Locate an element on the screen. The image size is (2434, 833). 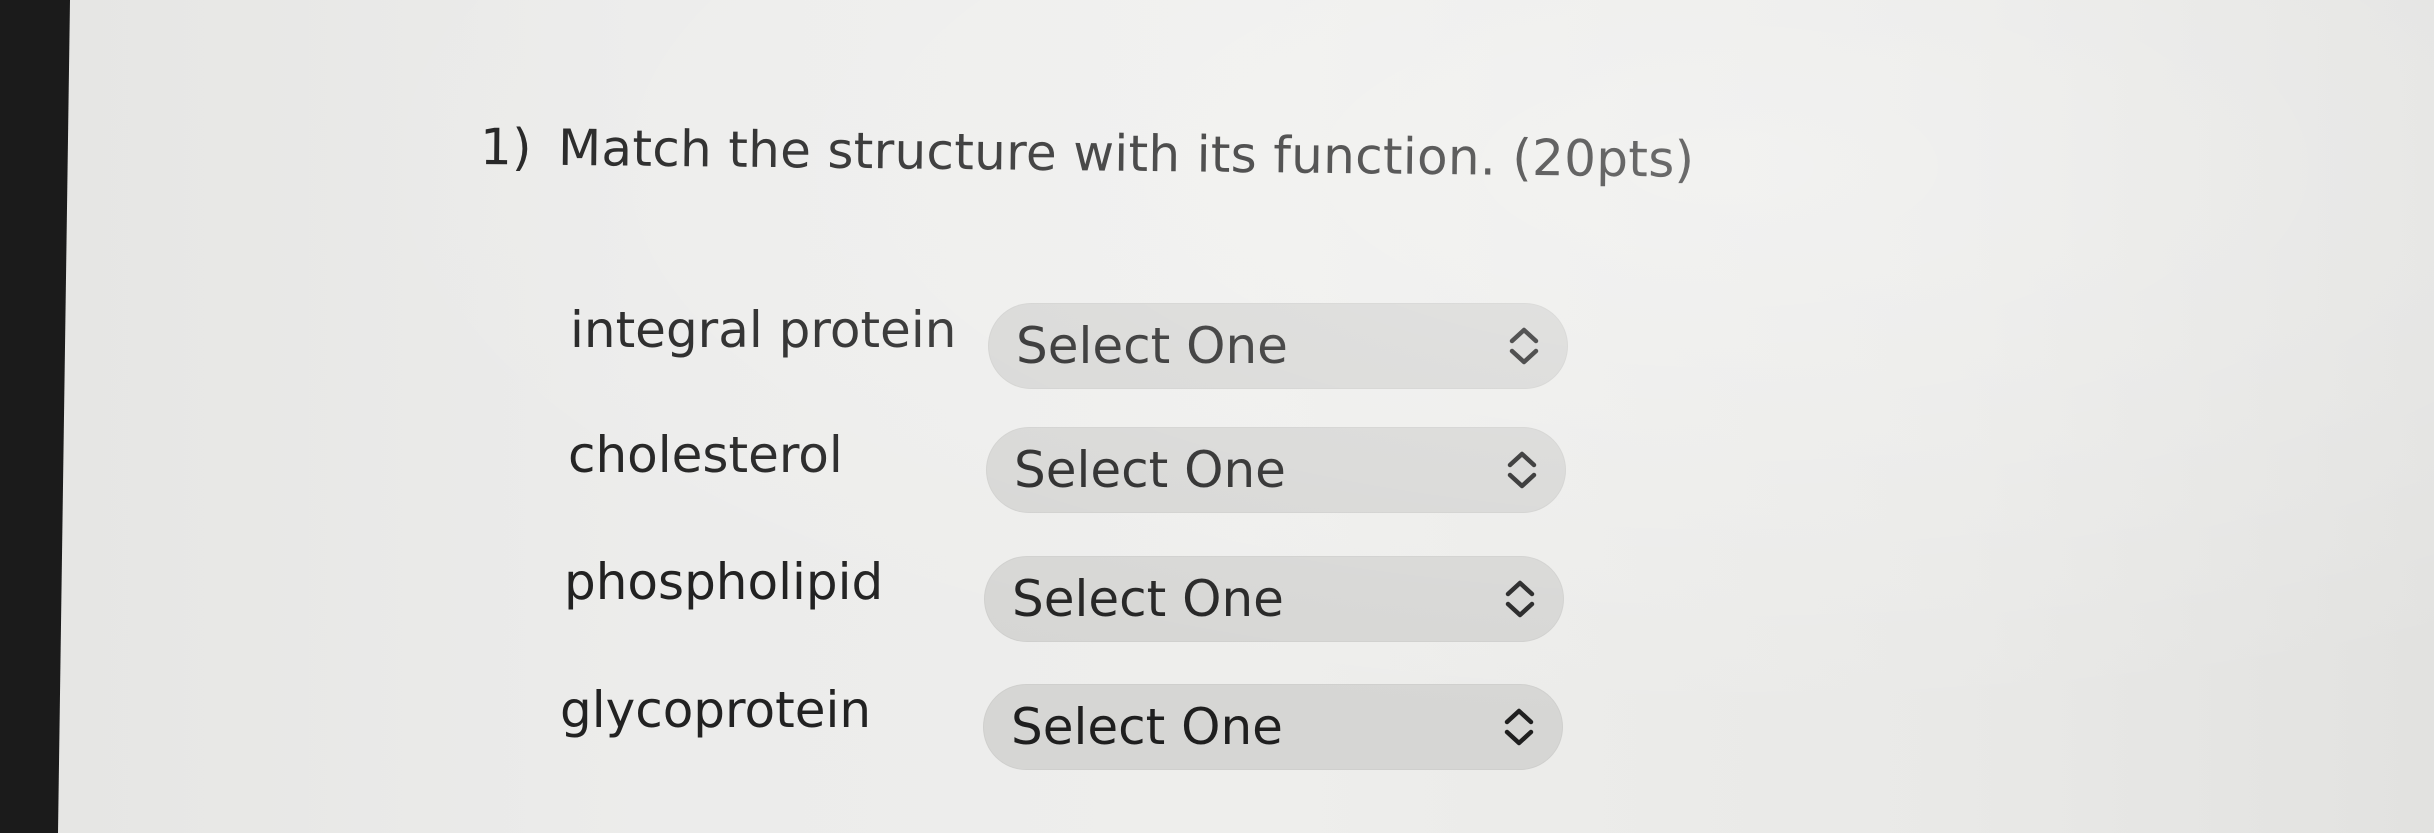
match-row-integral-protein: integral protein Select One is located at coordinates (1090, 337).